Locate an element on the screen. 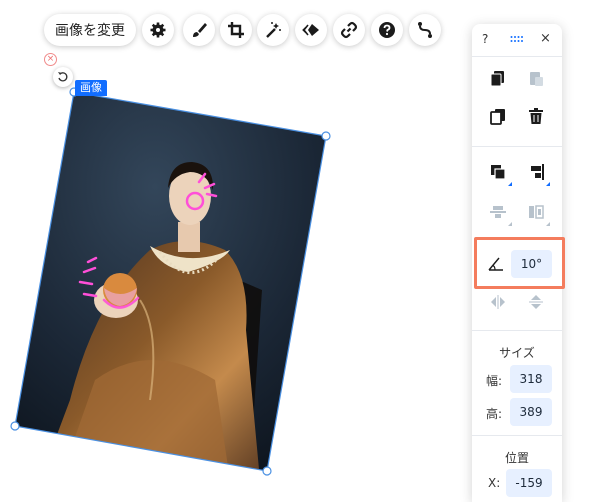 This screenshot has width=600, height=502. flip-vertical-button is located at coordinates (536, 302).